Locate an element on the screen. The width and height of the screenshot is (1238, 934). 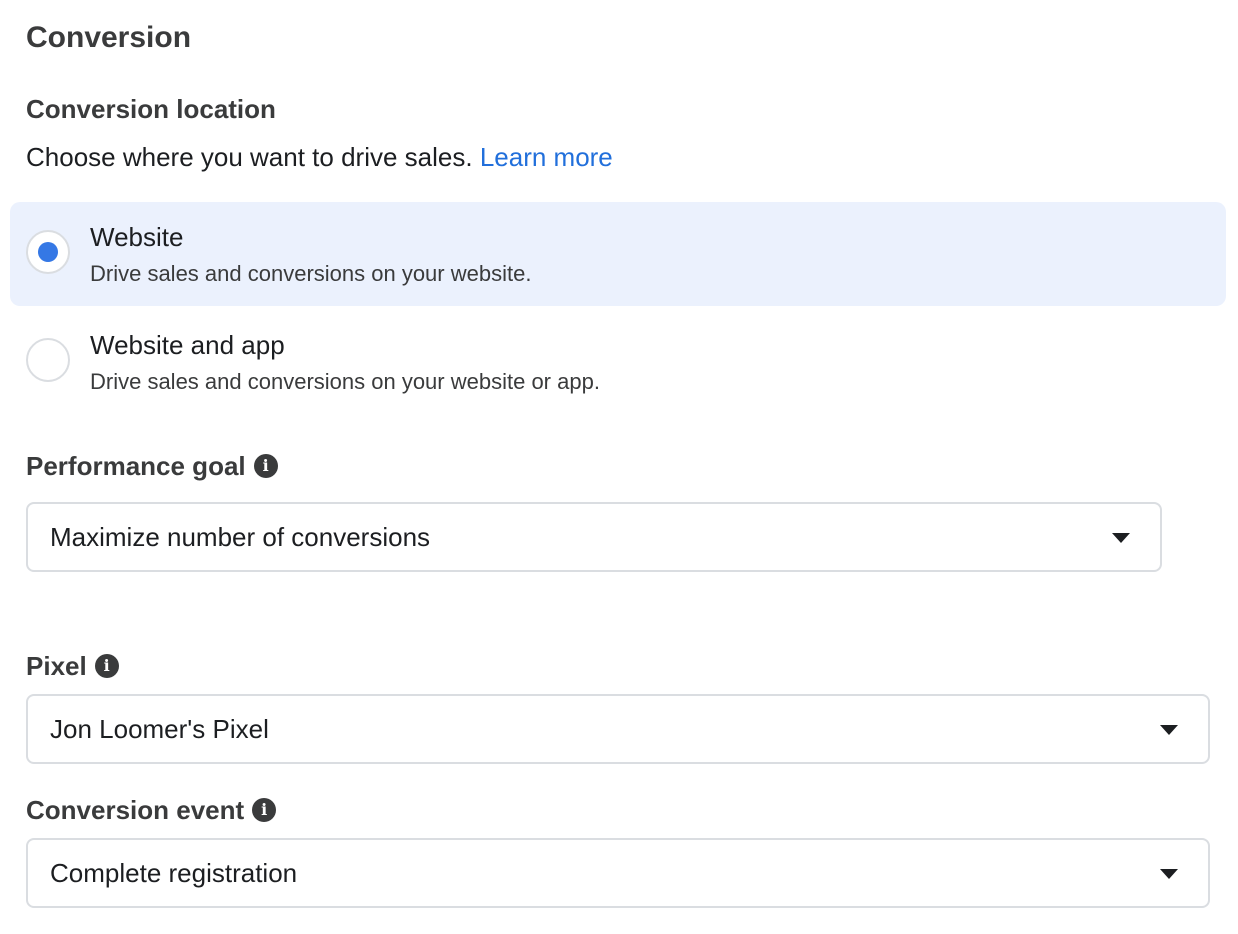
conversion-event-label: Conversion event i is located at coordinates (151, 810).